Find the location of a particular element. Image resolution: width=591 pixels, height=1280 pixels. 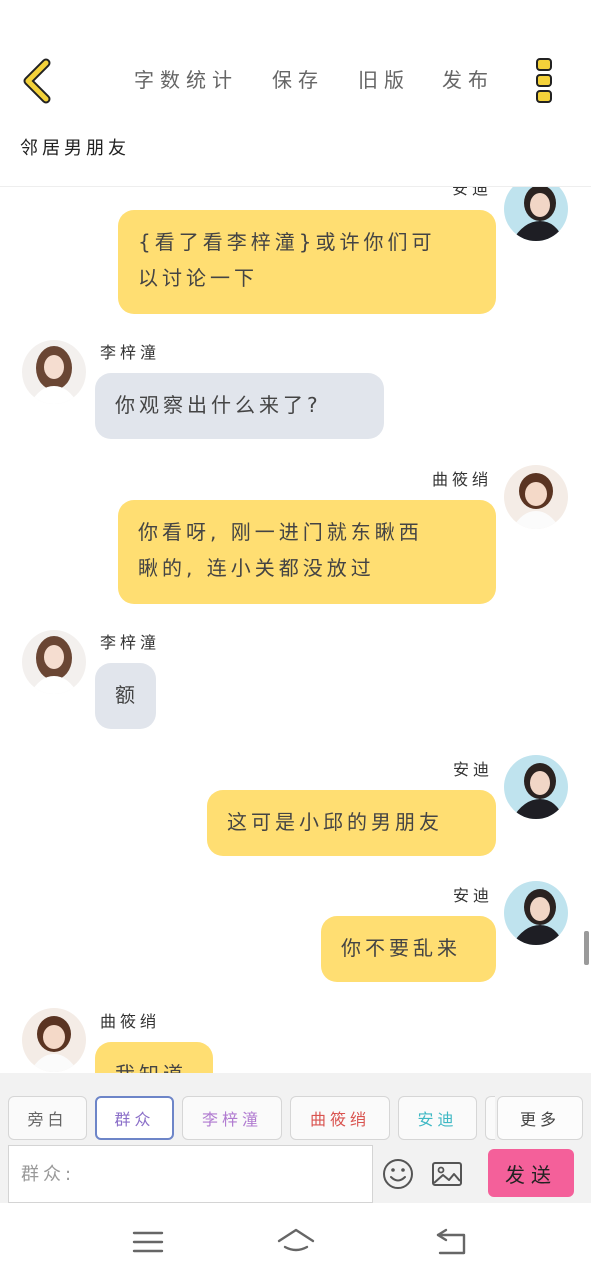

system-nav-bar is located at coordinates (295, 1241).